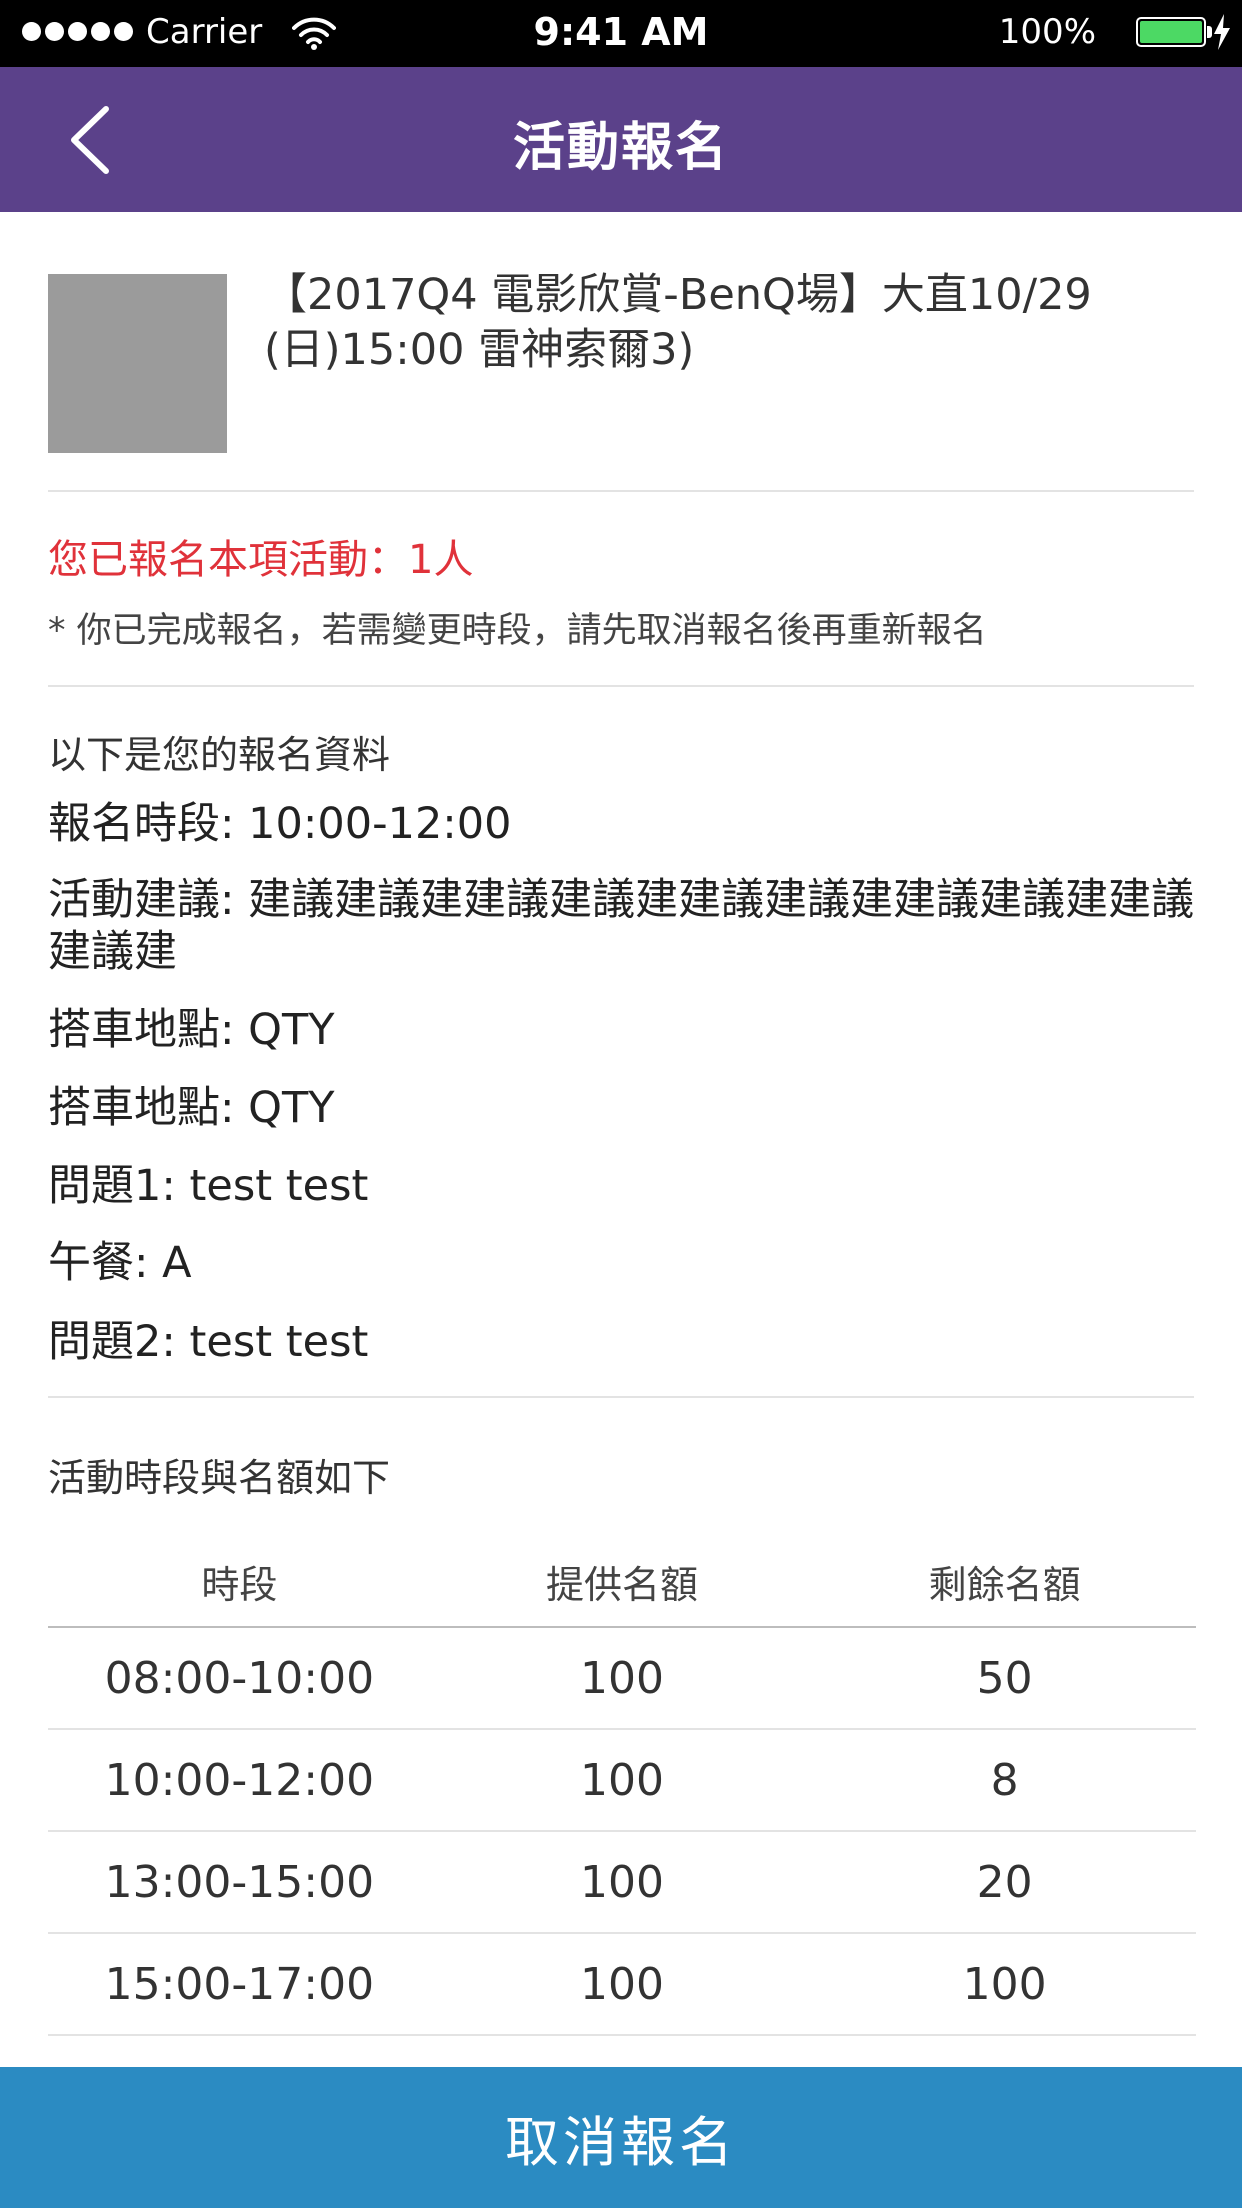 The width and height of the screenshot is (1242, 2208). I want to click on slot-remaining: 50, so click(1004, 1678).